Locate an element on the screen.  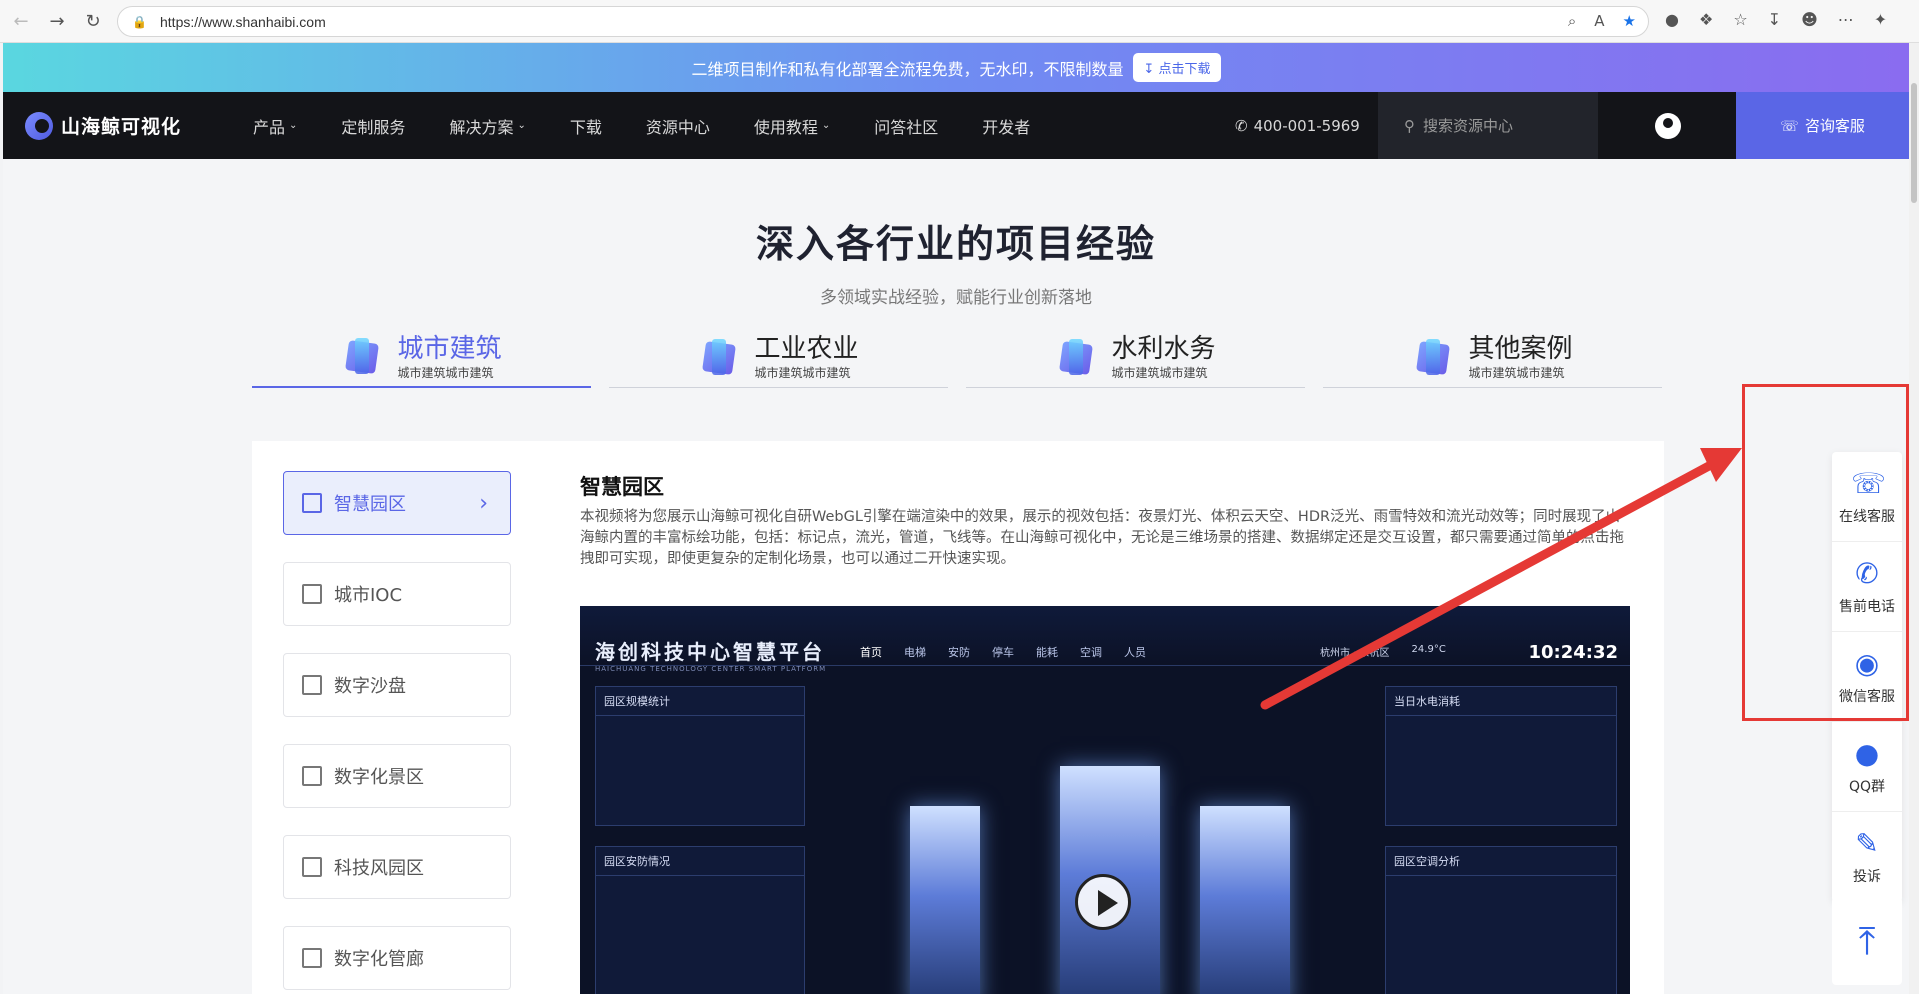
hotline: ✆ 400-001-5969 is located at coordinates (1297, 126).